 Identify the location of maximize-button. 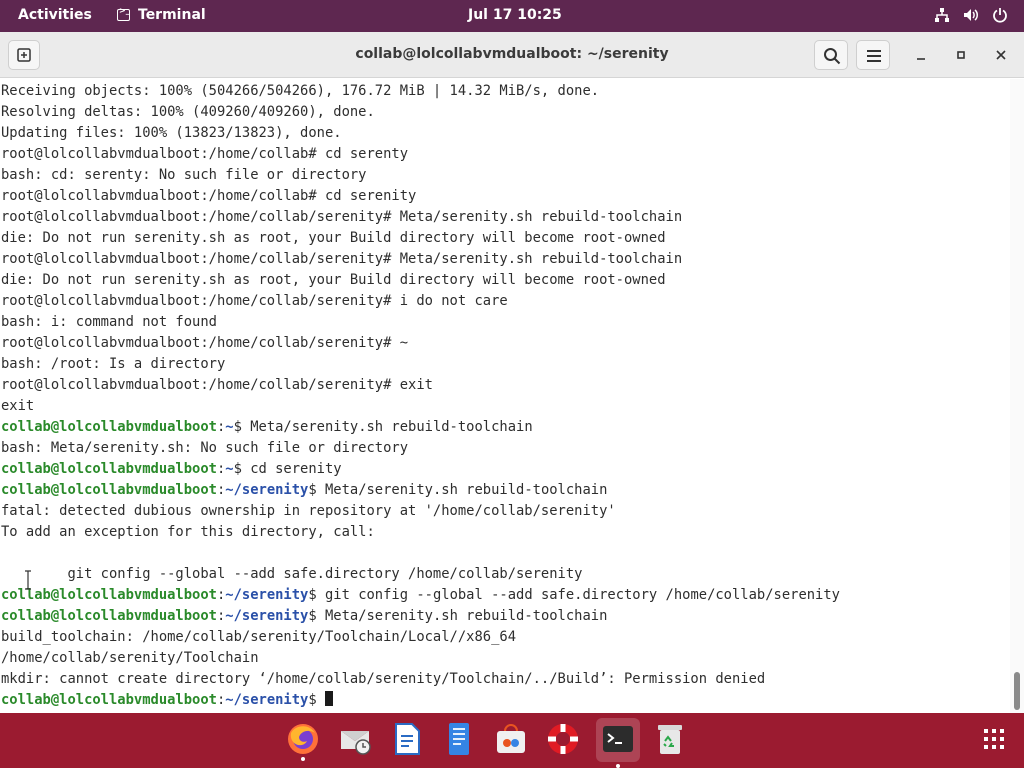
(961, 55).